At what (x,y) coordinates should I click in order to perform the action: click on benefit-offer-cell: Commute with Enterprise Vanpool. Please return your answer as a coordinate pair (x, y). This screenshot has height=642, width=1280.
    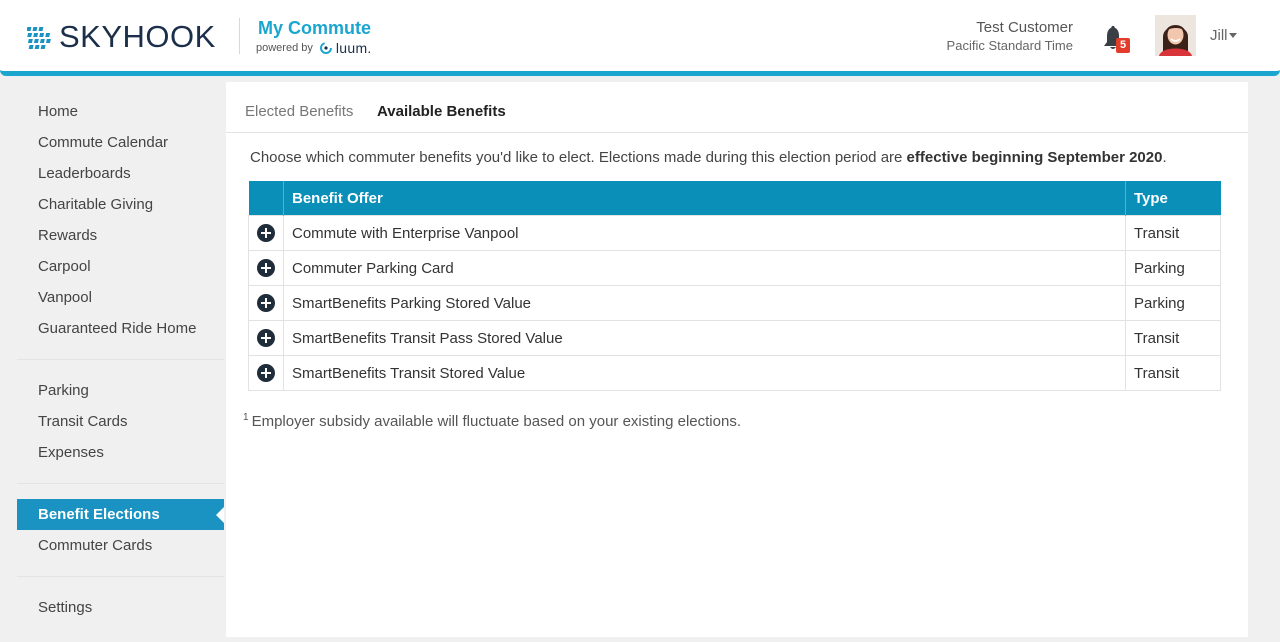
    Looking at the image, I should click on (704, 233).